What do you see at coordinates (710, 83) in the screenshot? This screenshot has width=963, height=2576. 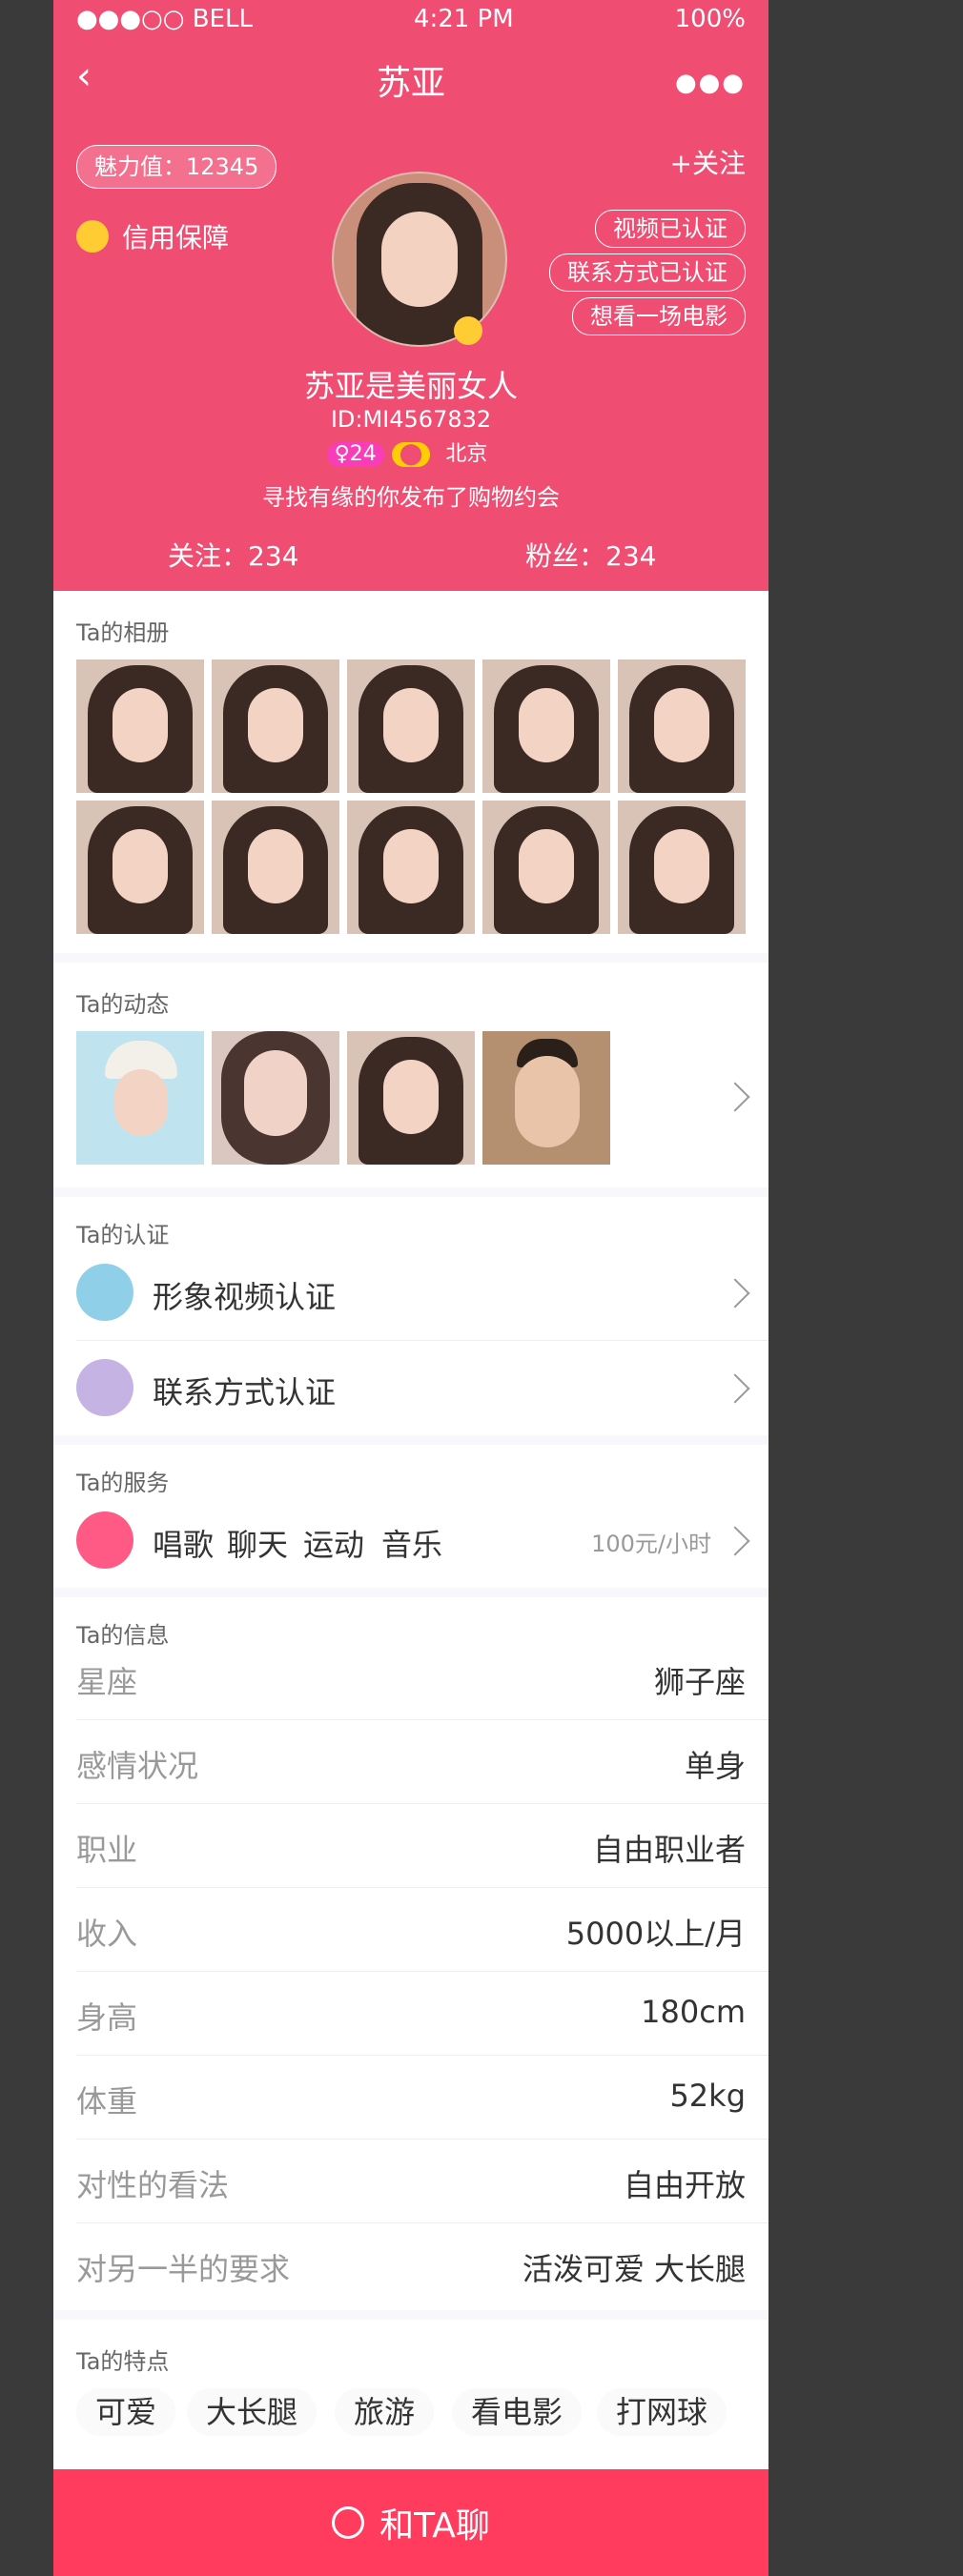 I see `more-icon: ●●●` at bounding box center [710, 83].